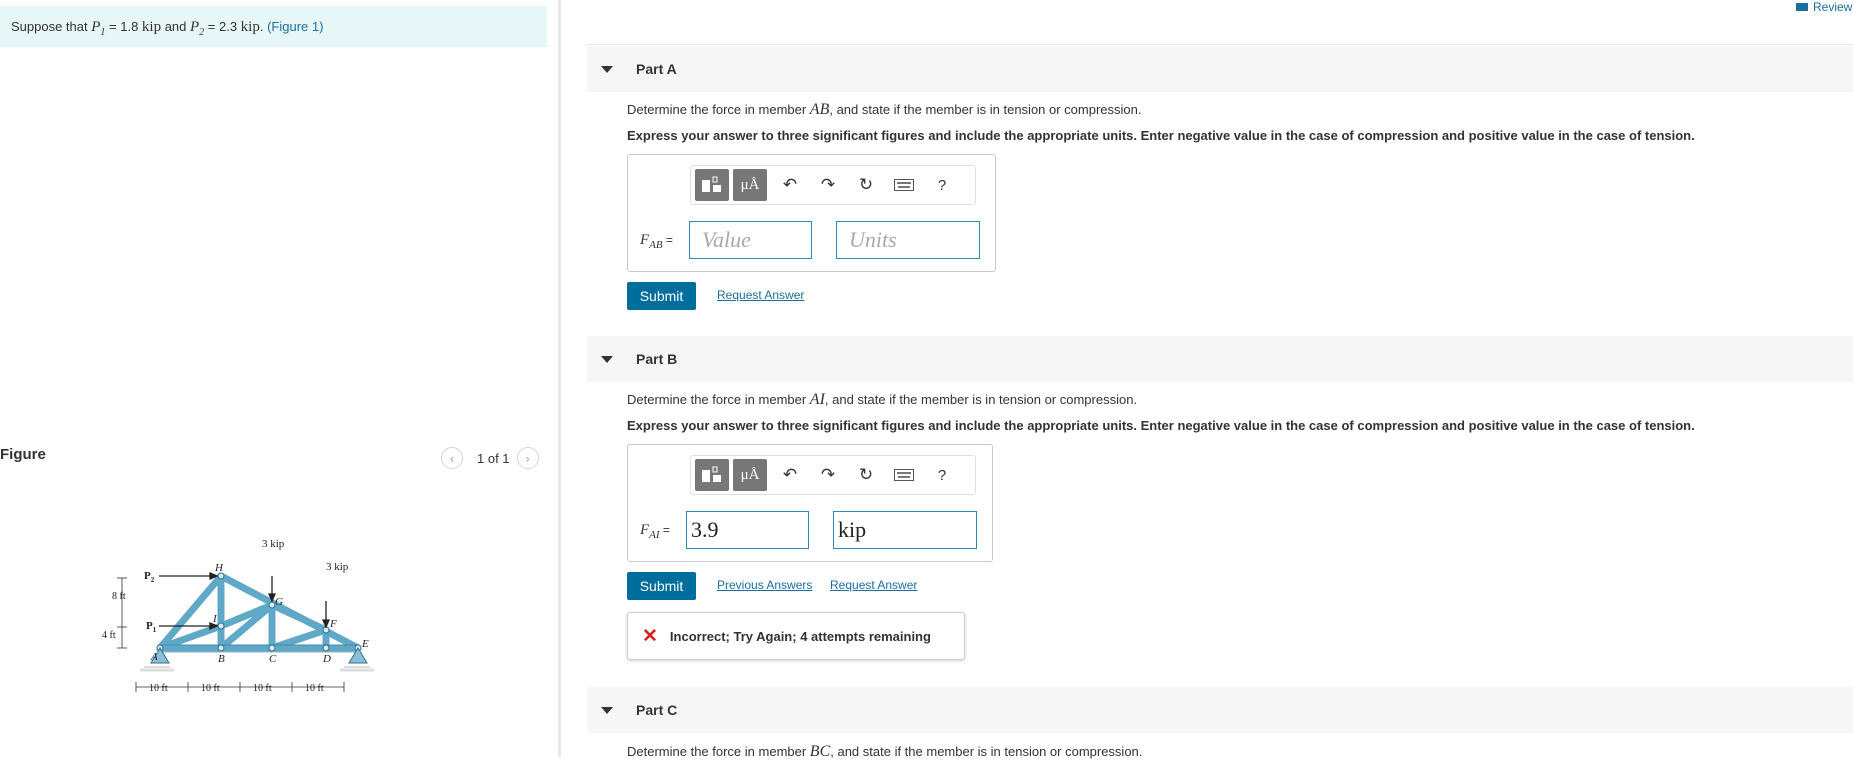 The image size is (1853, 761). Describe the element at coordinates (747, 530) in the screenshot. I see `part-b-value-input: 3.9` at that location.